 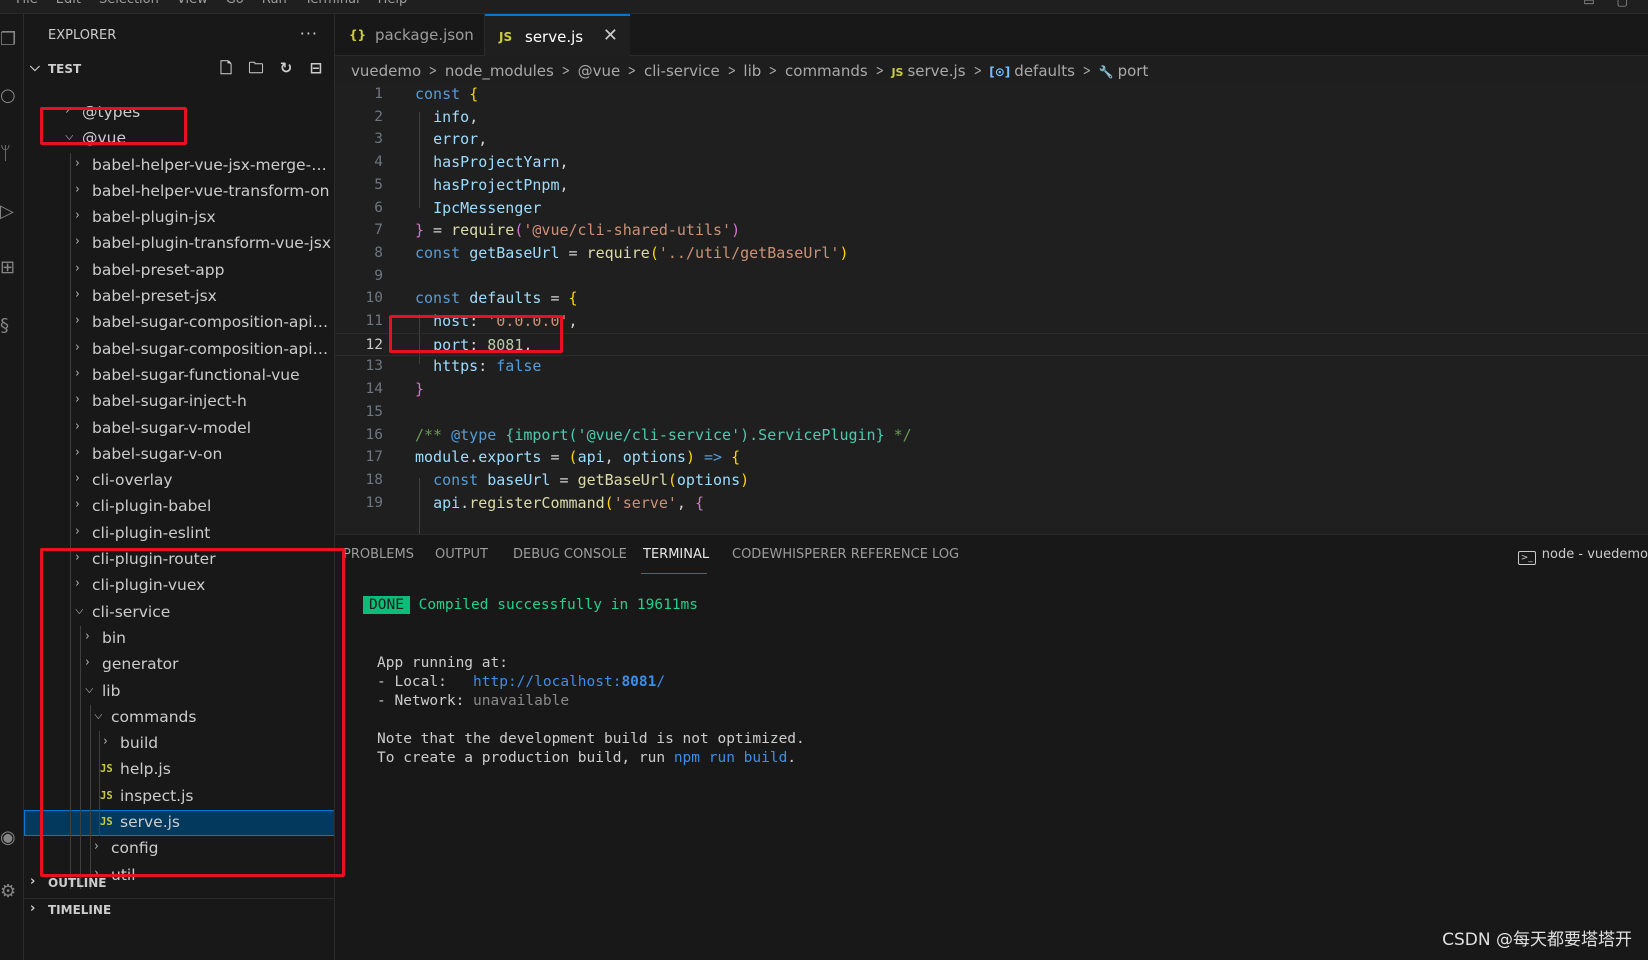 What do you see at coordinates (461, 554) in the screenshot?
I see `tab-output: OUTPUT` at bounding box center [461, 554].